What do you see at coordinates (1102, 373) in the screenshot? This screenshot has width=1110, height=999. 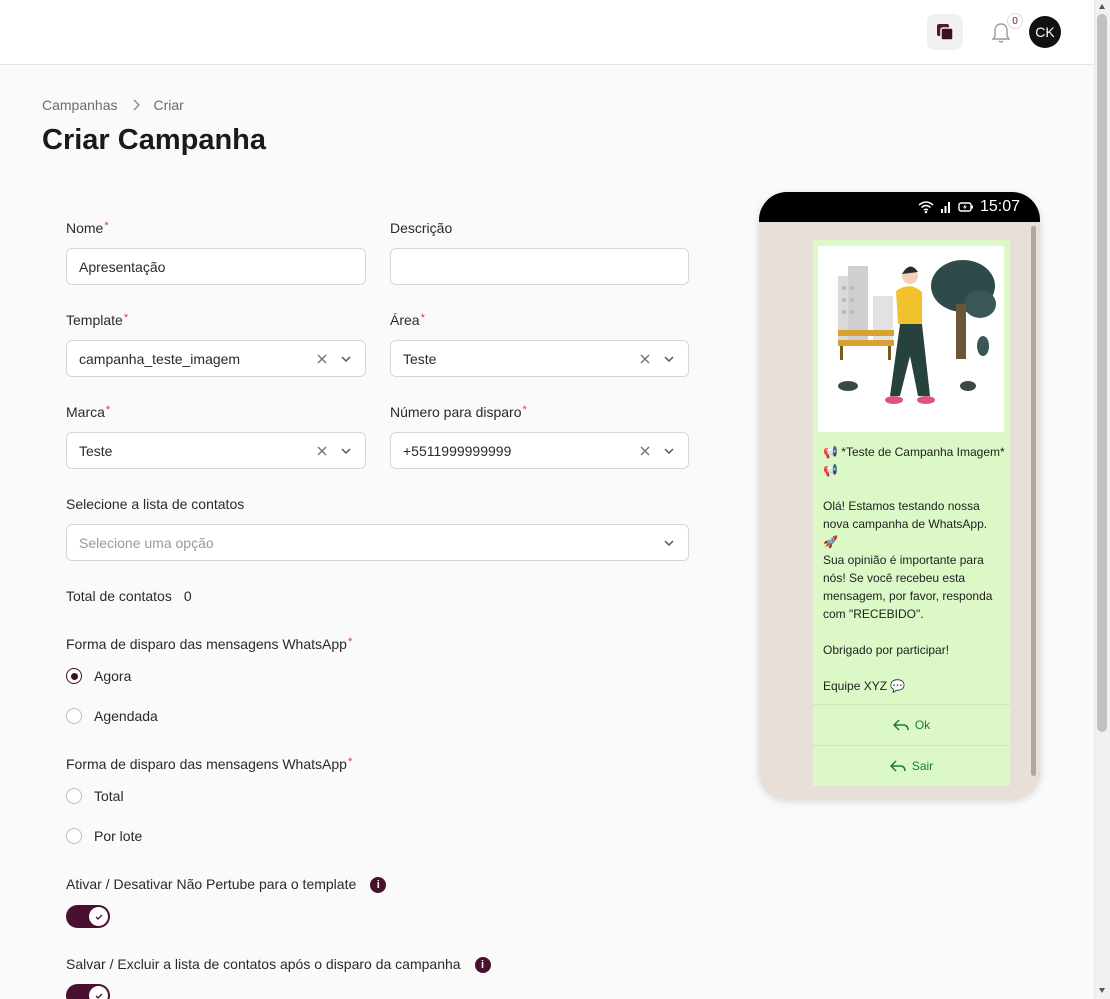 I see `scrollbar-thumb` at bounding box center [1102, 373].